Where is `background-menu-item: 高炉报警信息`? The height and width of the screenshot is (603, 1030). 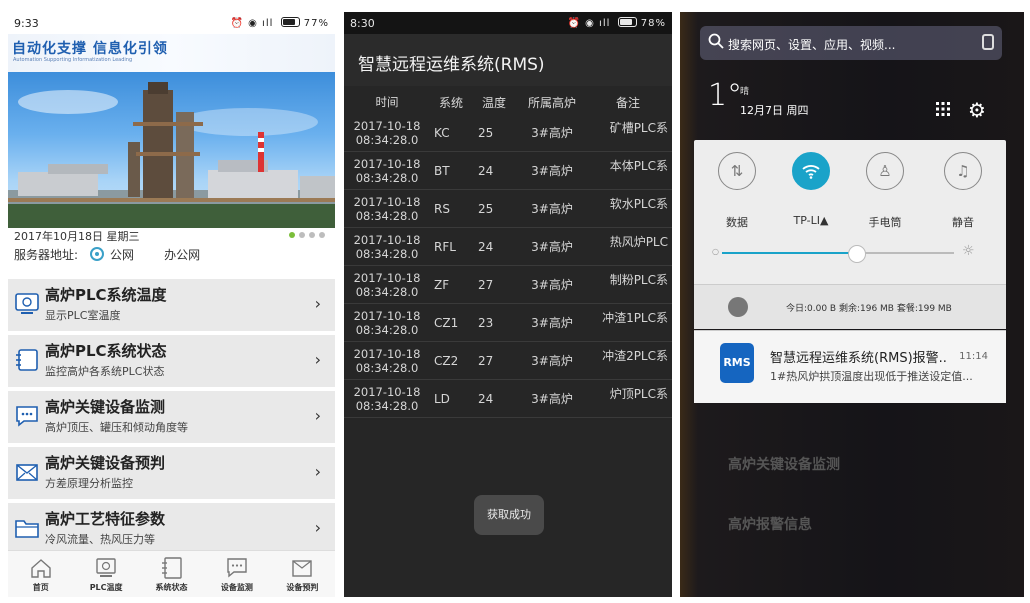 background-menu-item: 高炉报警信息 is located at coordinates (770, 525).